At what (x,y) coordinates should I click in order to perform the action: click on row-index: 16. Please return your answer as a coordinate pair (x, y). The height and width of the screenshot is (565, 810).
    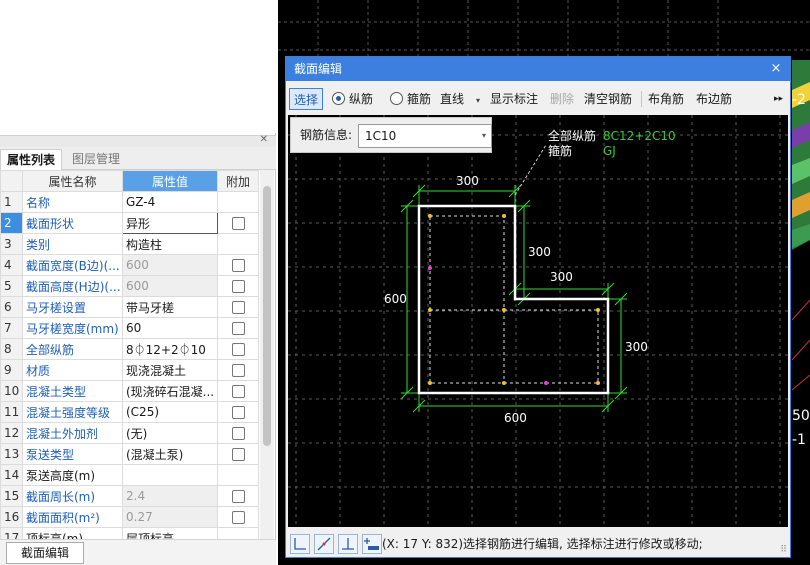
    Looking at the image, I should click on (11, 517).